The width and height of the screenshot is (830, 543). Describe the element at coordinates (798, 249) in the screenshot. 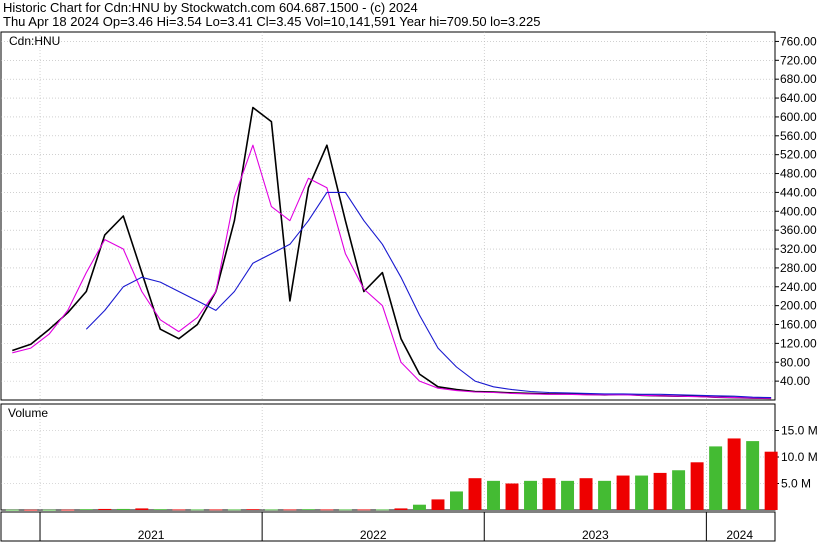

I see `price-tick-label: 320.00` at that location.